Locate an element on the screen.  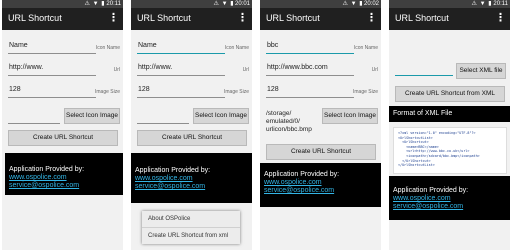
xml-format-title: Format of XML File is located at coordinates (449, 114).